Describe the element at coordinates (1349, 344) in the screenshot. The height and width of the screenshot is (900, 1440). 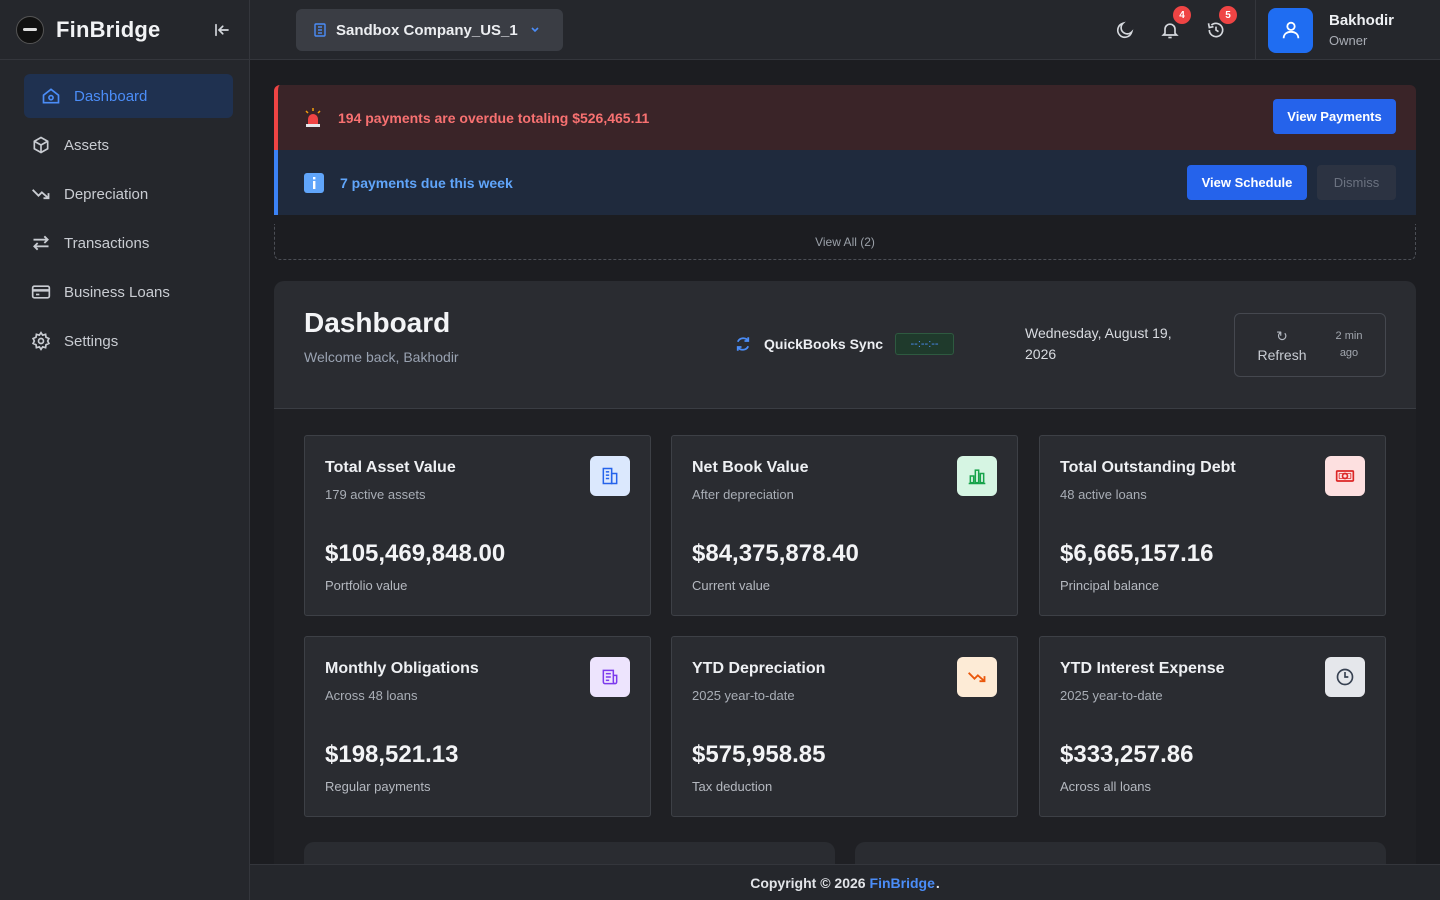
I see `last-refresh-time: 2 min ago` at that location.